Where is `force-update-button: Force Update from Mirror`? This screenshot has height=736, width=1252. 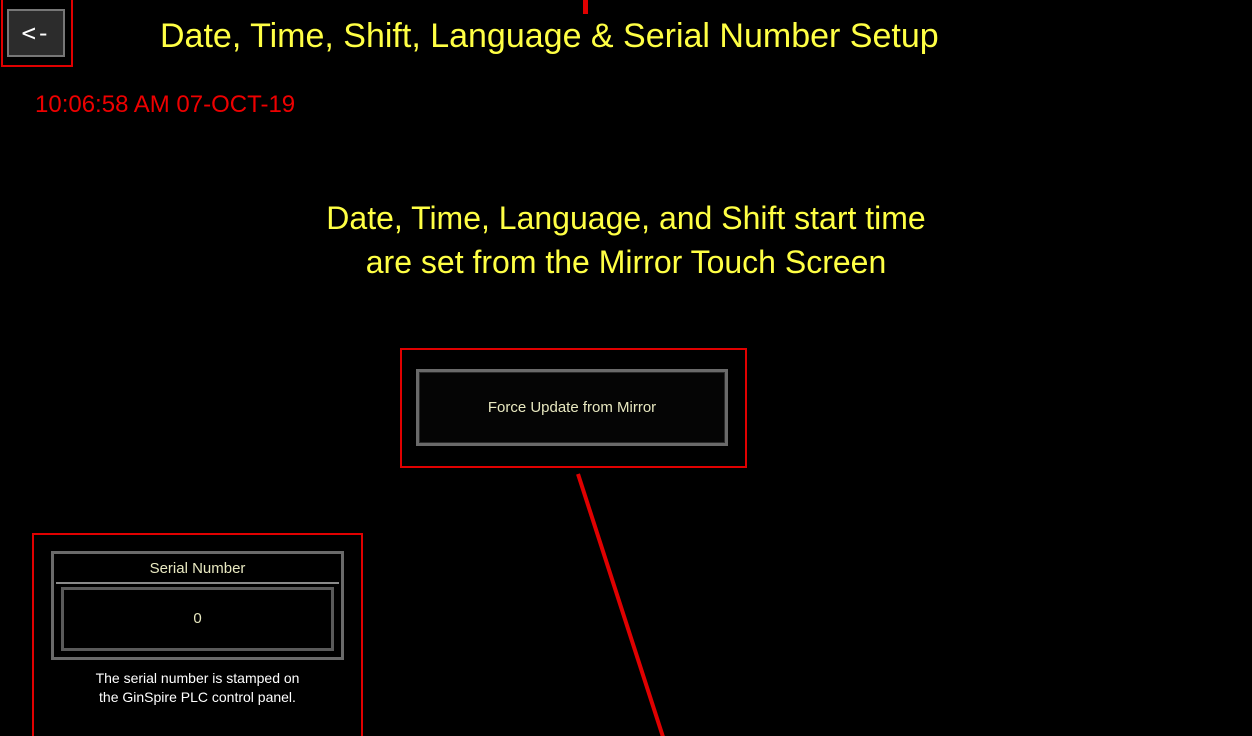 force-update-button: Force Update from Mirror is located at coordinates (572, 407).